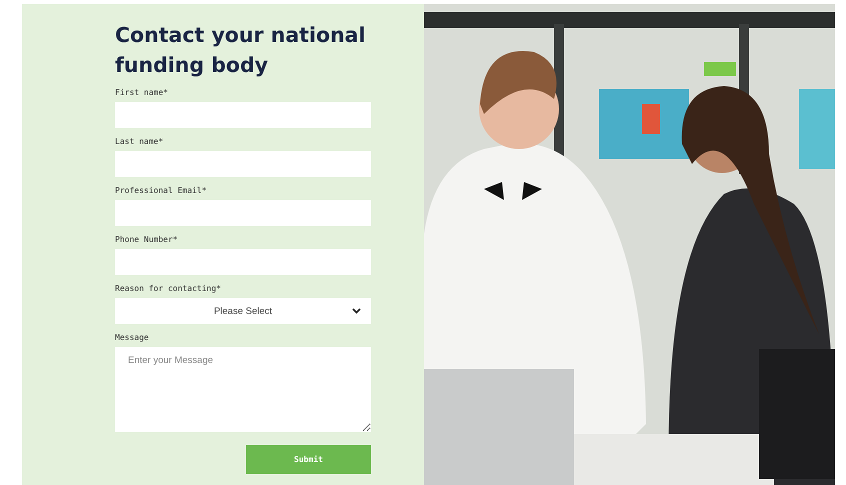  Describe the element at coordinates (168, 289) in the screenshot. I see `field-label: Reason for contacting*` at that location.